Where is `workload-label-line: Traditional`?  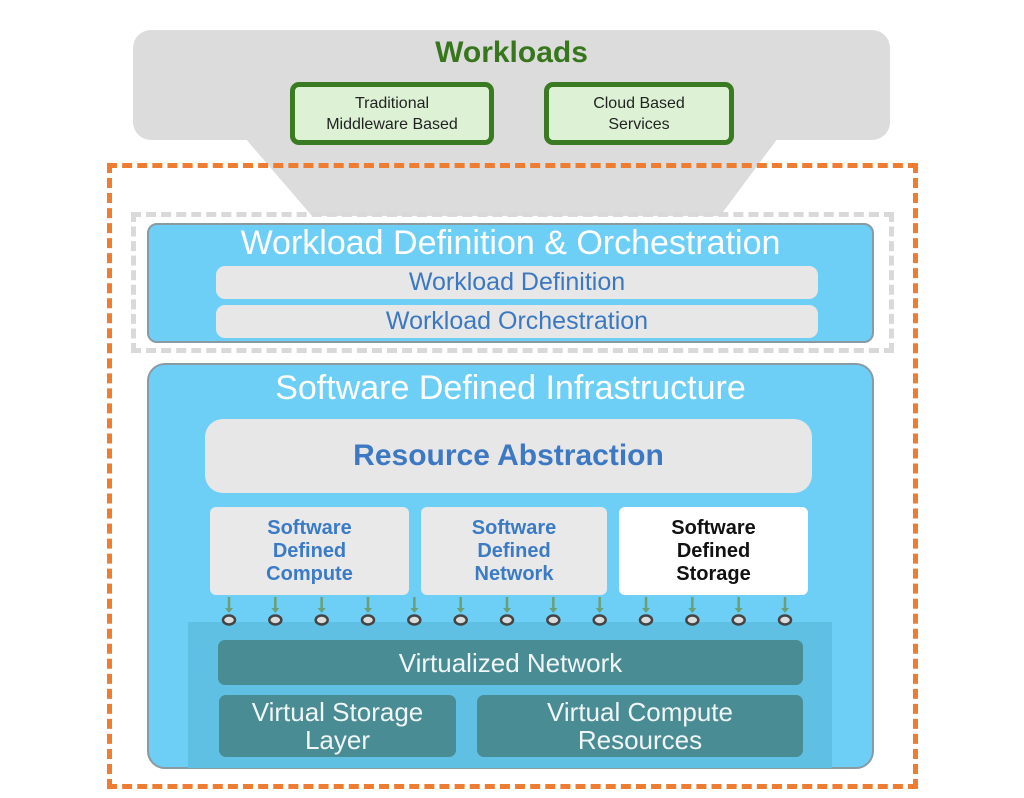
workload-label-line: Traditional is located at coordinates (392, 103).